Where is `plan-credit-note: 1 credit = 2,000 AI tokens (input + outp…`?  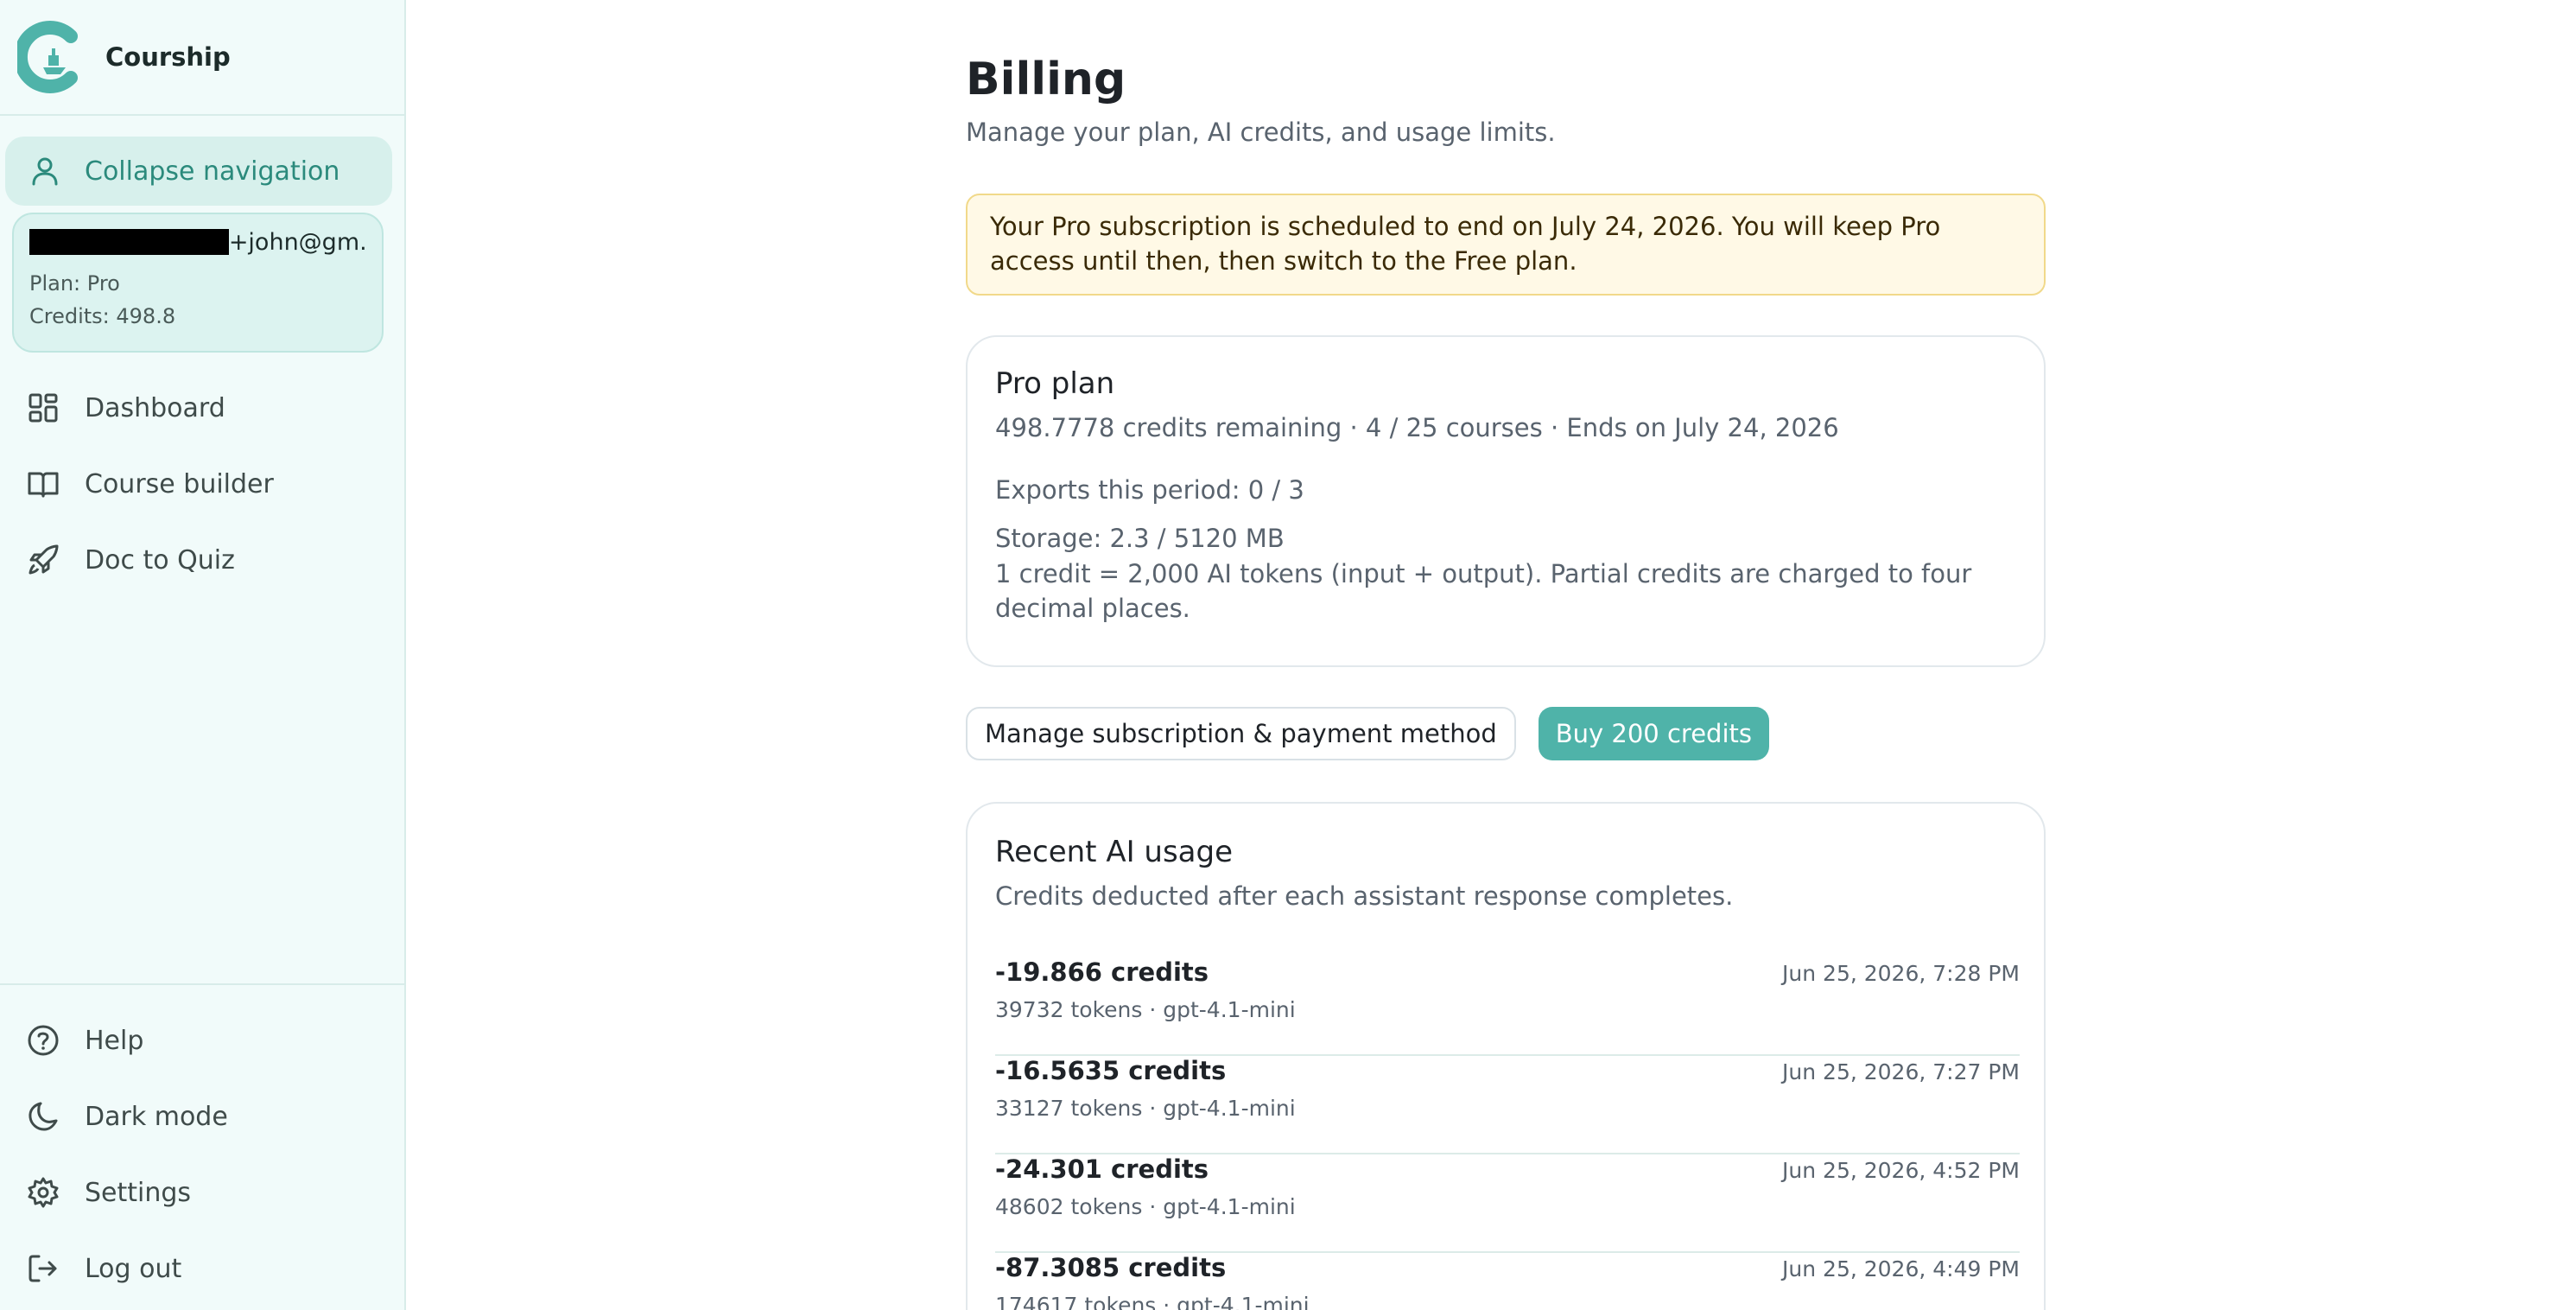 plan-credit-note: 1 credit = 2,000 AI tokens (input + outp… is located at coordinates (1483, 591).